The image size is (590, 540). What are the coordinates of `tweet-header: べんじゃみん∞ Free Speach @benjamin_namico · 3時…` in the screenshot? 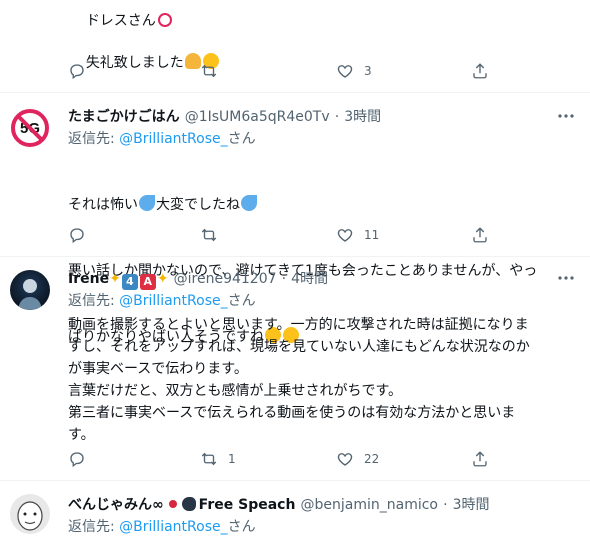 It's located at (279, 504).